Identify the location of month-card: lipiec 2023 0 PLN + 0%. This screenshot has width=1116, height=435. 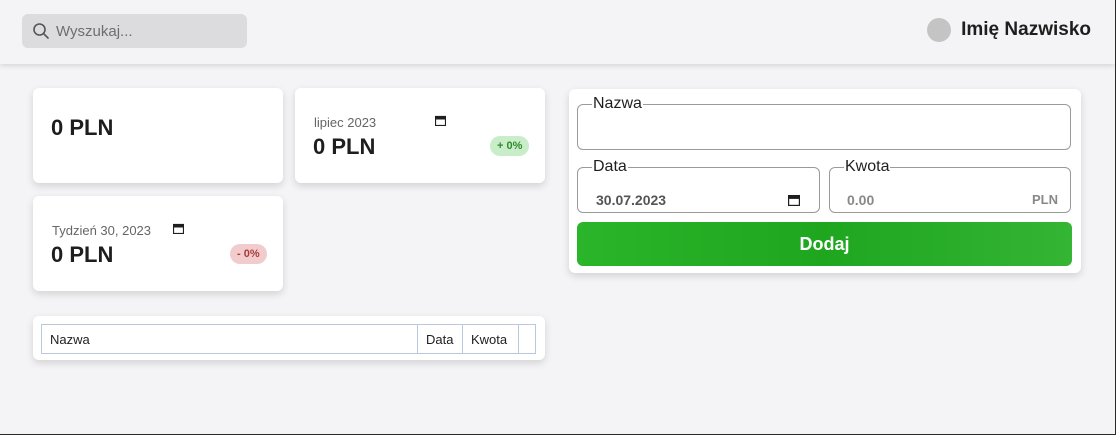
(420, 135).